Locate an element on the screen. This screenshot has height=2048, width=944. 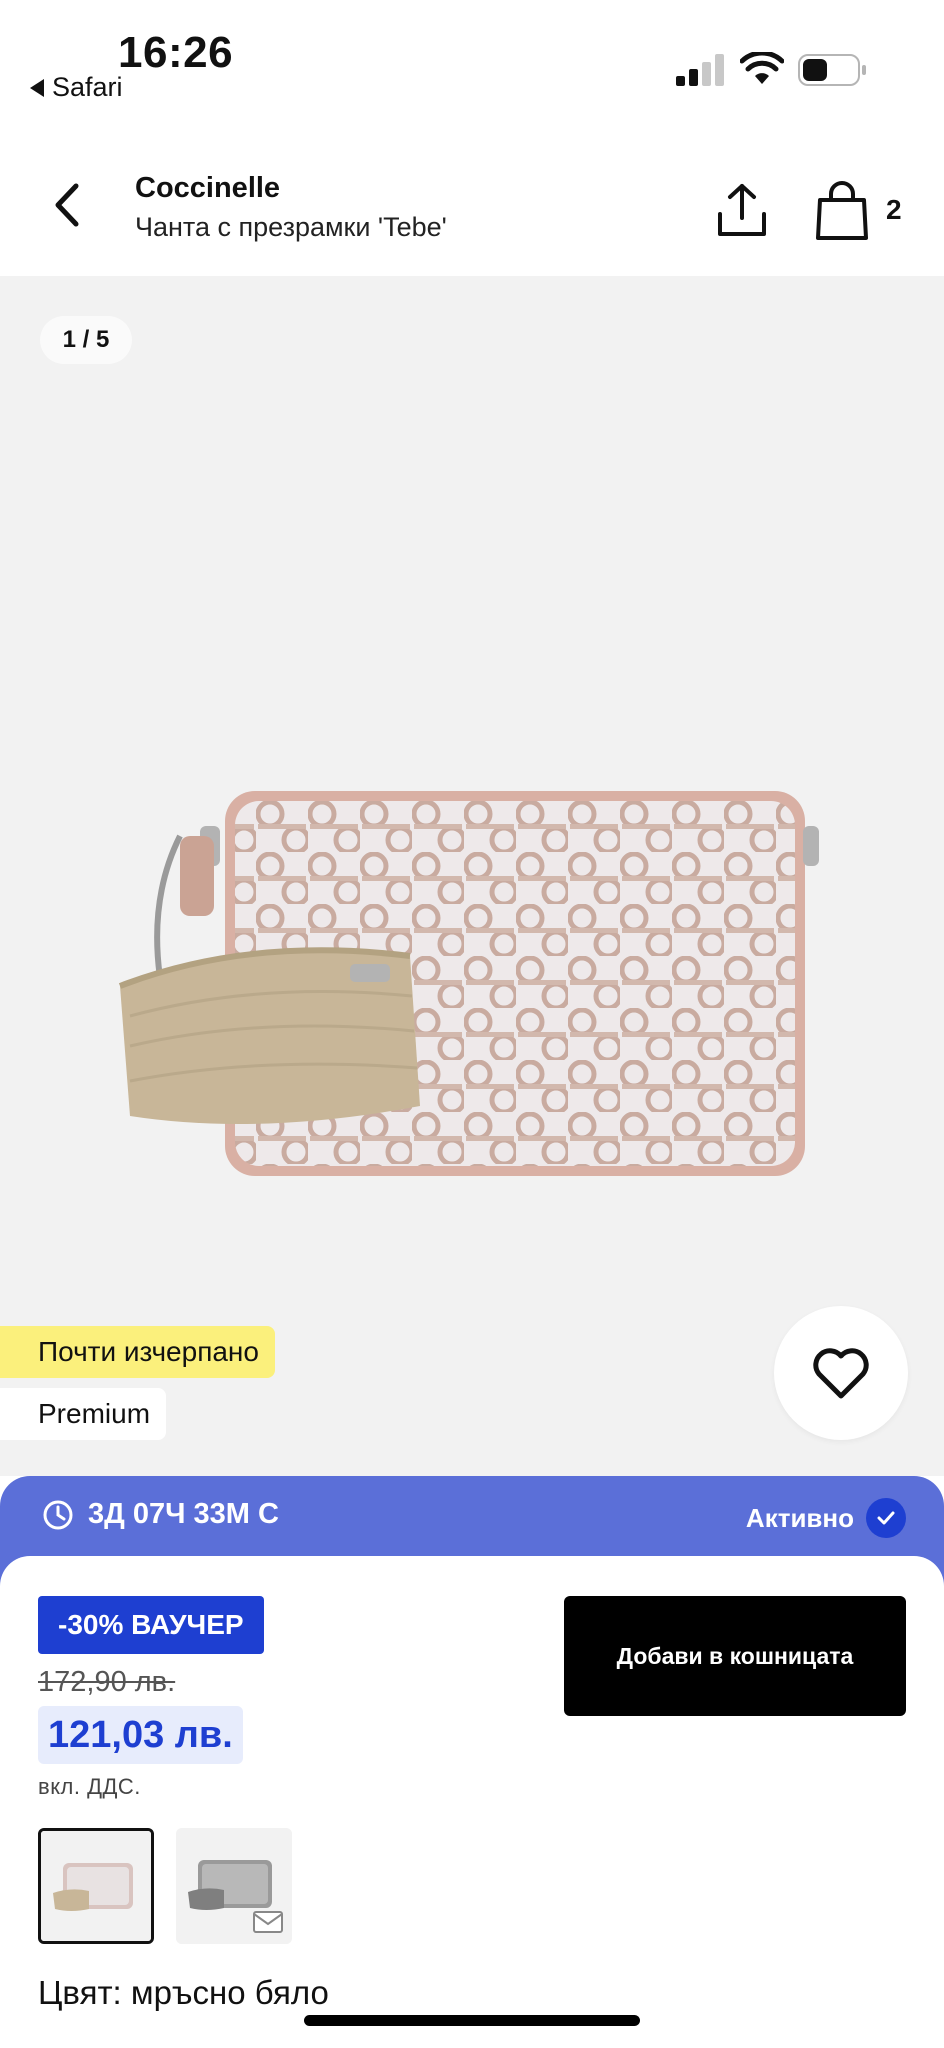
voucher-status-label: Активно is located at coordinates (799, 1517).